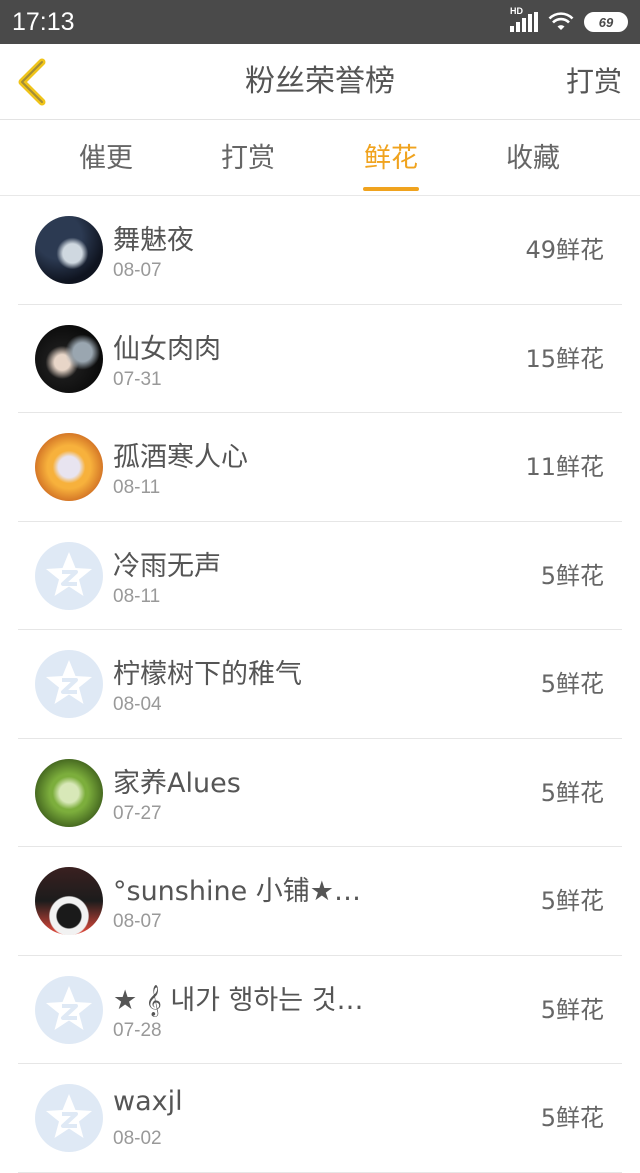  What do you see at coordinates (320, 467) in the screenshot?
I see `list-item: 孤酒寒人心 08-11 11鲜花` at bounding box center [320, 467].